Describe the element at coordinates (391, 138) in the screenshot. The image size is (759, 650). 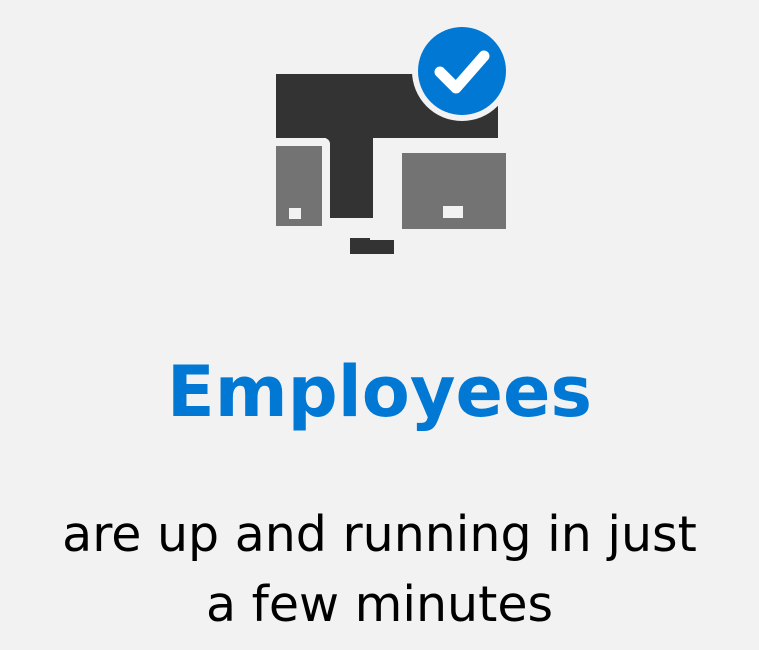
I see `devices-with-checkmark-icon` at that location.